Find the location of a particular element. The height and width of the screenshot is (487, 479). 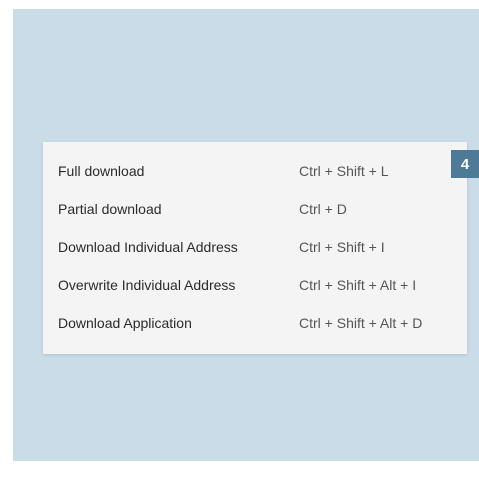

menu-item-label: Overwrite Individual Address is located at coordinates (147, 285).